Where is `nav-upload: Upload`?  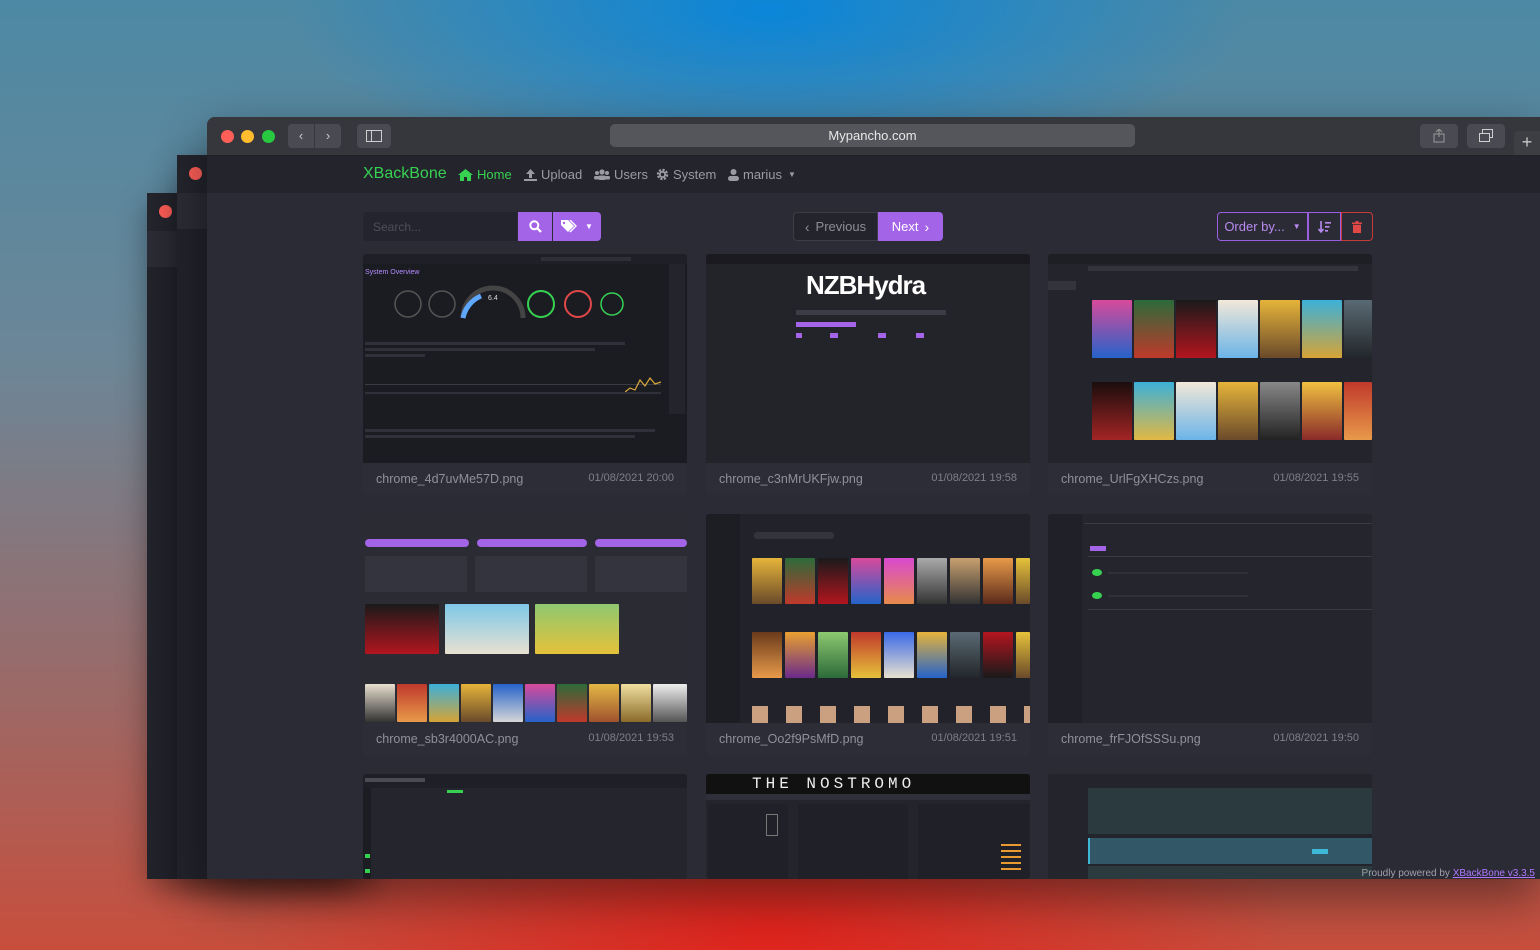
nav-upload: Upload is located at coordinates (553, 174).